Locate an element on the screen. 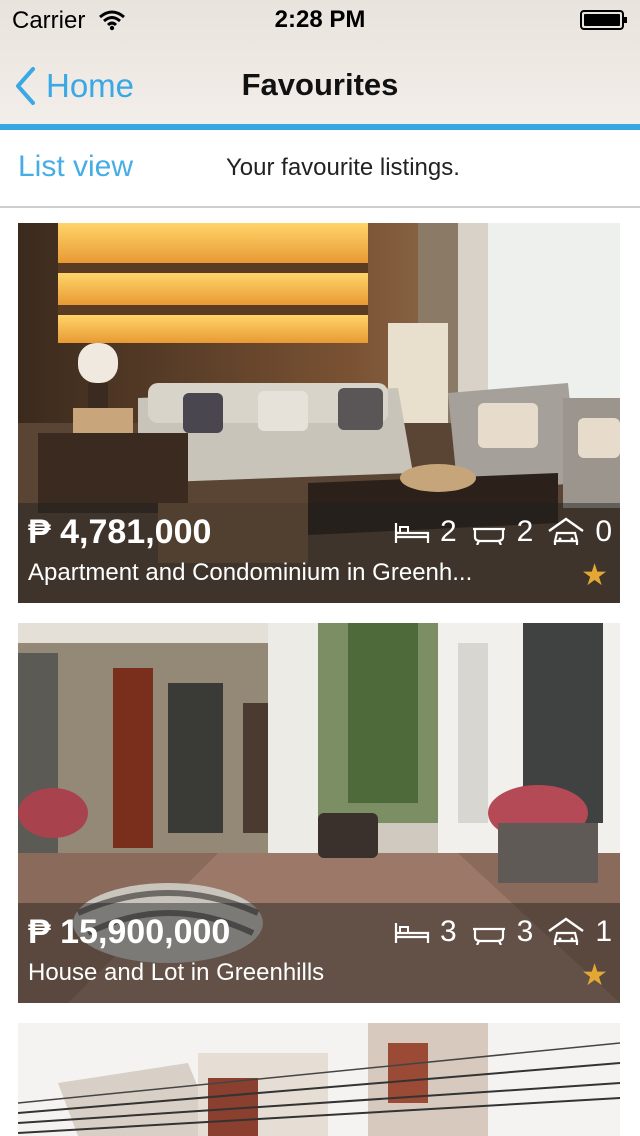 This screenshot has width=640, height=1136. status-time: 2:28 PM is located at coordinates (320, 19).